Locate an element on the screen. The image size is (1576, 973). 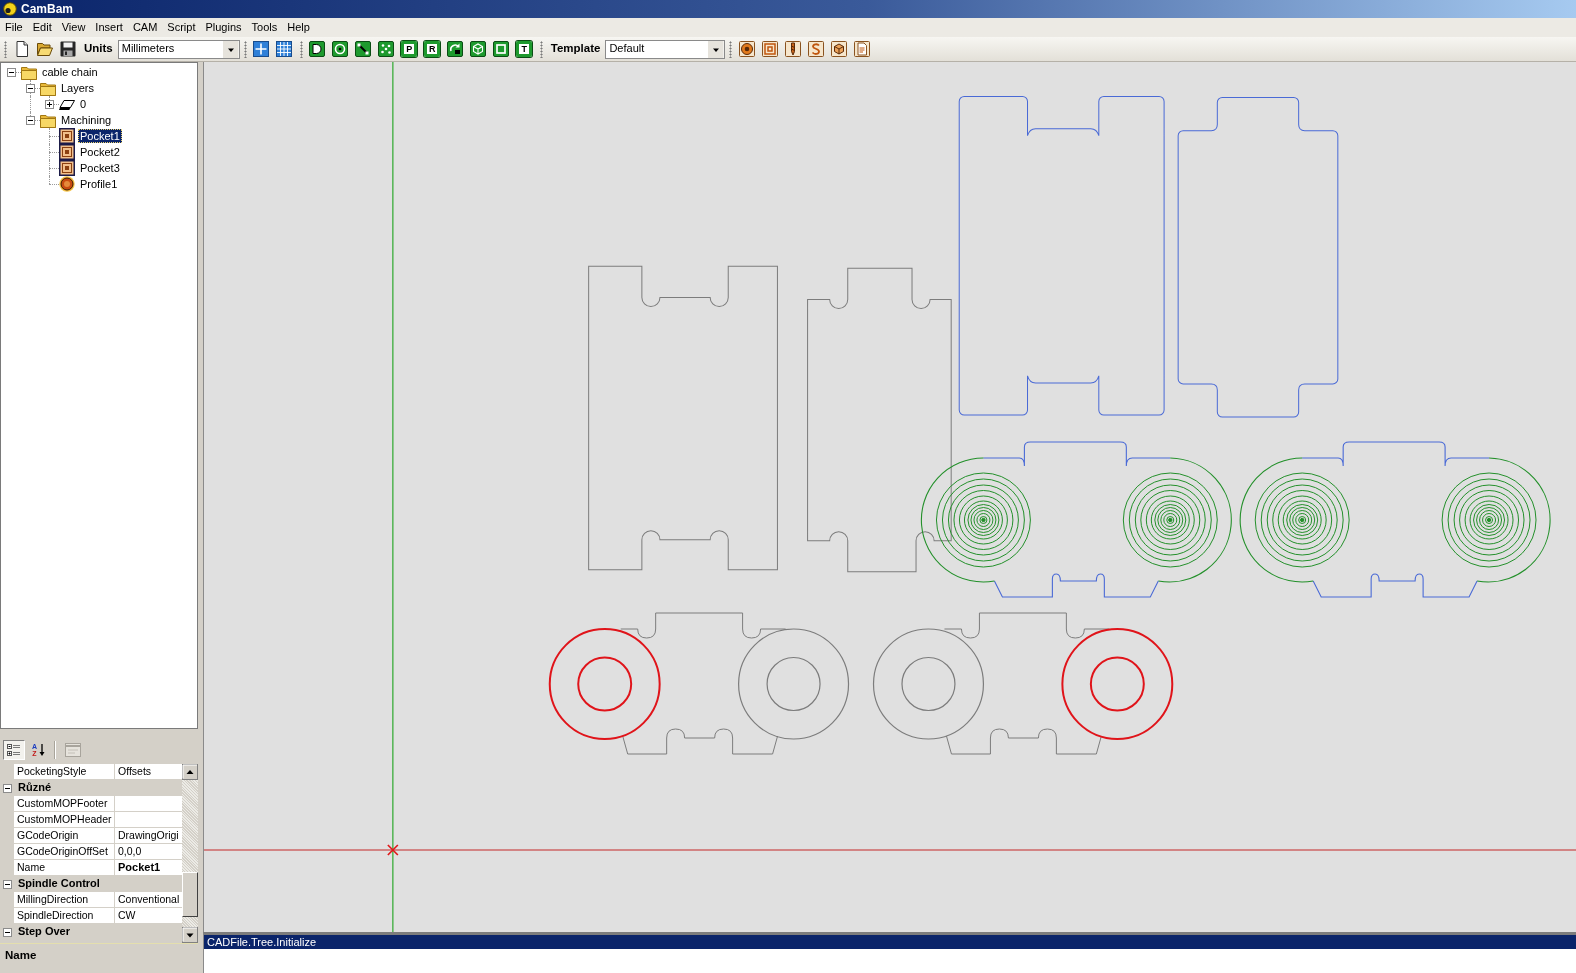
units-dropdown: Millimeters is located at coordinates (178, 49).